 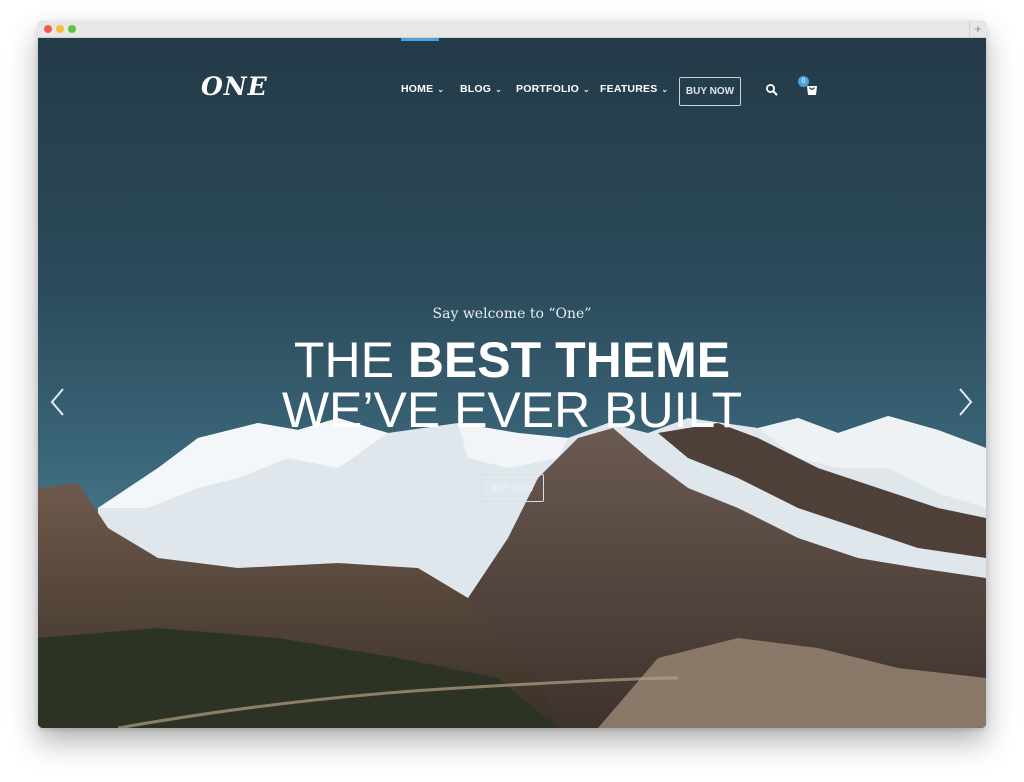 I want to click on nav-item-label: PORTFOLIO, so click(x=548, y=89).